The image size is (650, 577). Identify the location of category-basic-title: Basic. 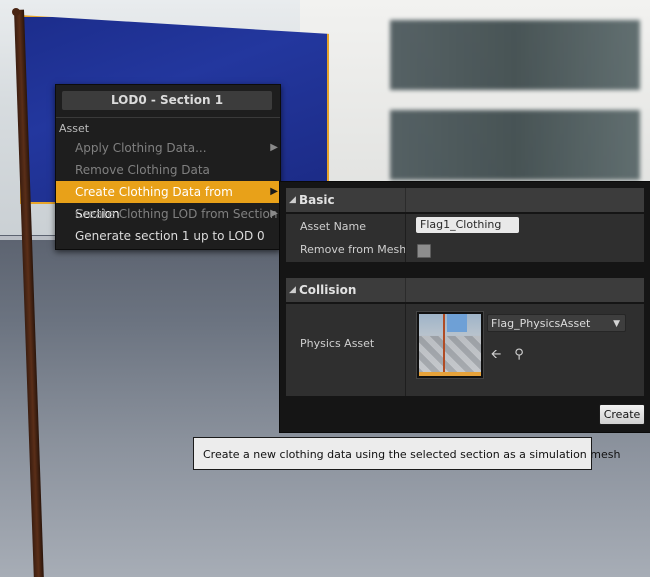
(317, 200).